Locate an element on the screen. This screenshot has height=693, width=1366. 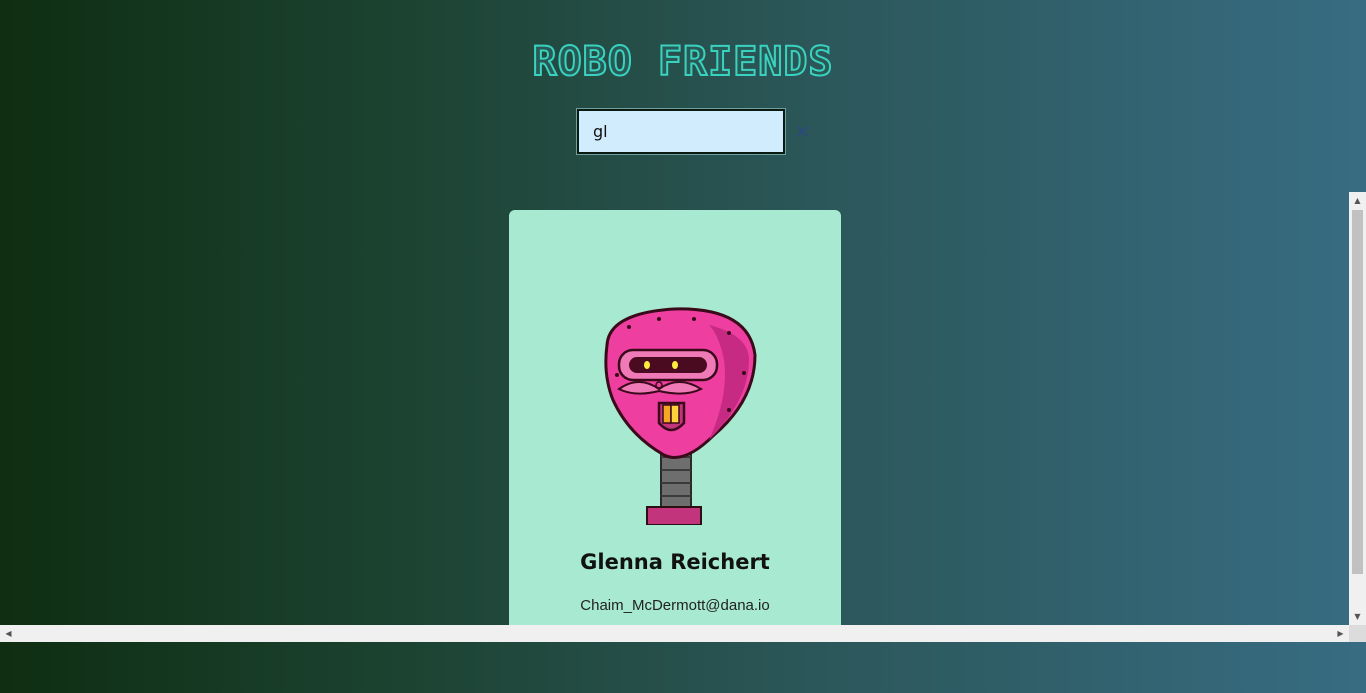
clear-search-icon: × is located at coordinates (802, 131).